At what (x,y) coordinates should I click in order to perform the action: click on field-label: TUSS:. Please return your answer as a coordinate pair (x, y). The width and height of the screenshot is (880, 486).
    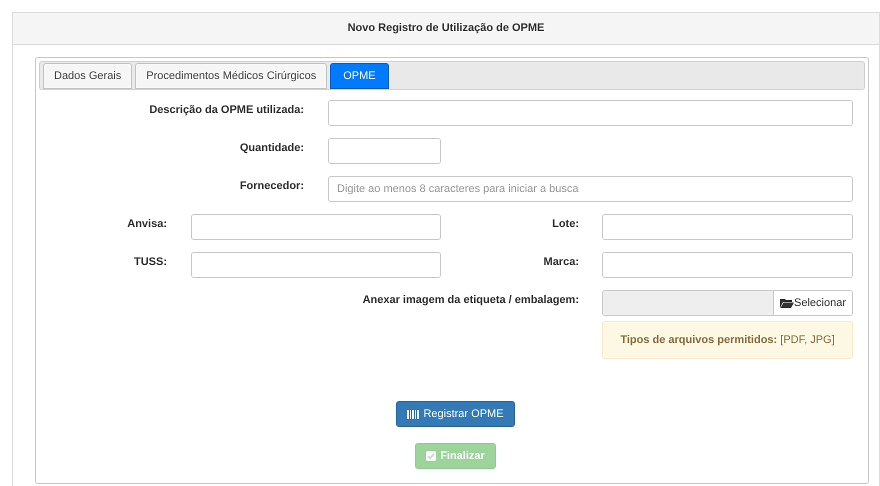
    Looking at the image, I should click on (150, 262).